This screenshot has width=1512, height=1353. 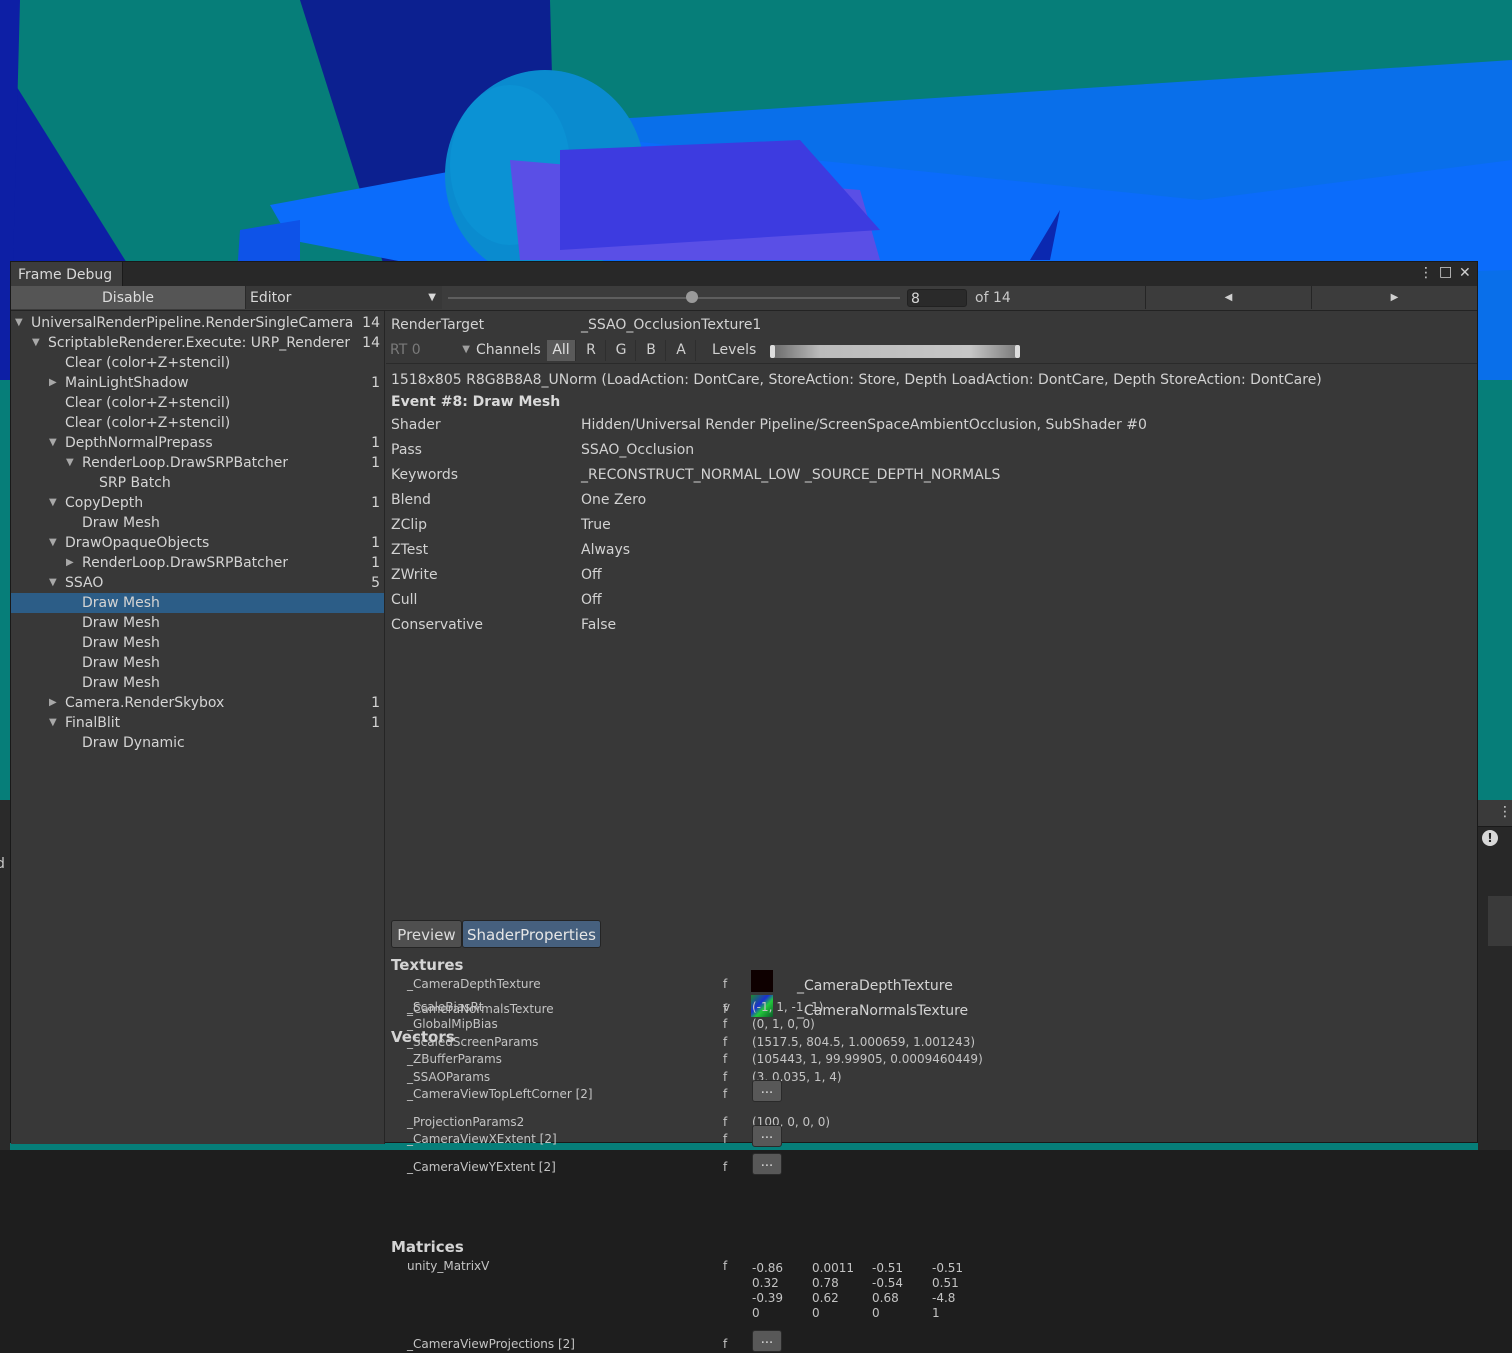 What do you see at coordinates (344, 297) in the screenshot?
I see `target-dropdown: Editor ▼` at bounding box center [344, 297].